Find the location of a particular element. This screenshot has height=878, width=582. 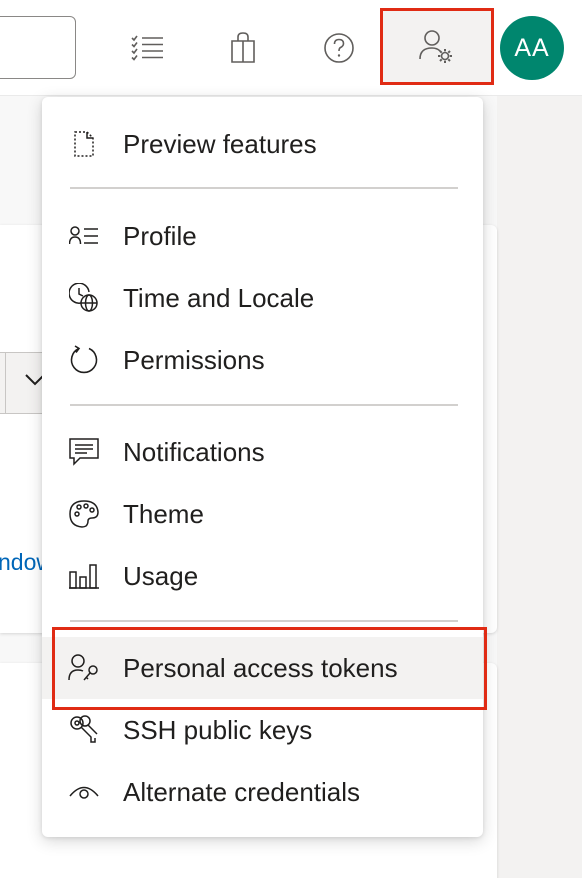

ssh-keys-icon is located at coordinates (84, 730).